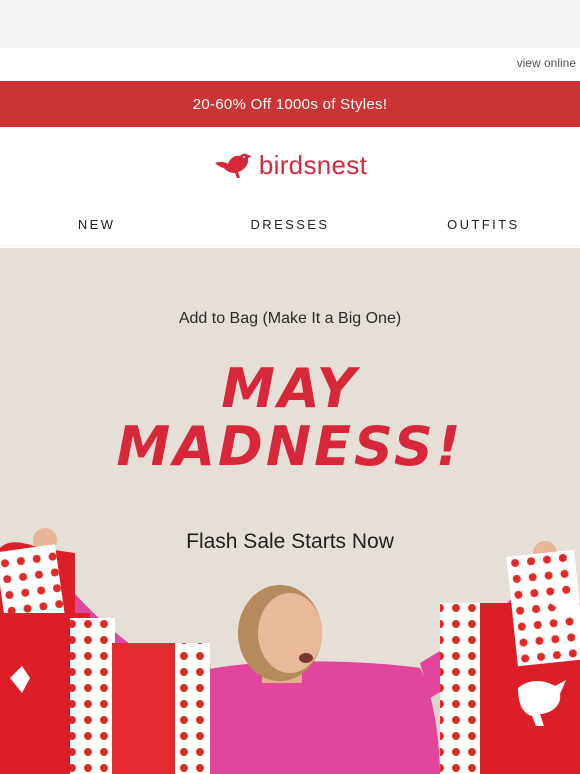 Image resolution: width=580 pixels, height=774 pixels. I want to click on promo-banner: 20-60% Off 1000s of Styles!, so click(290, 104).